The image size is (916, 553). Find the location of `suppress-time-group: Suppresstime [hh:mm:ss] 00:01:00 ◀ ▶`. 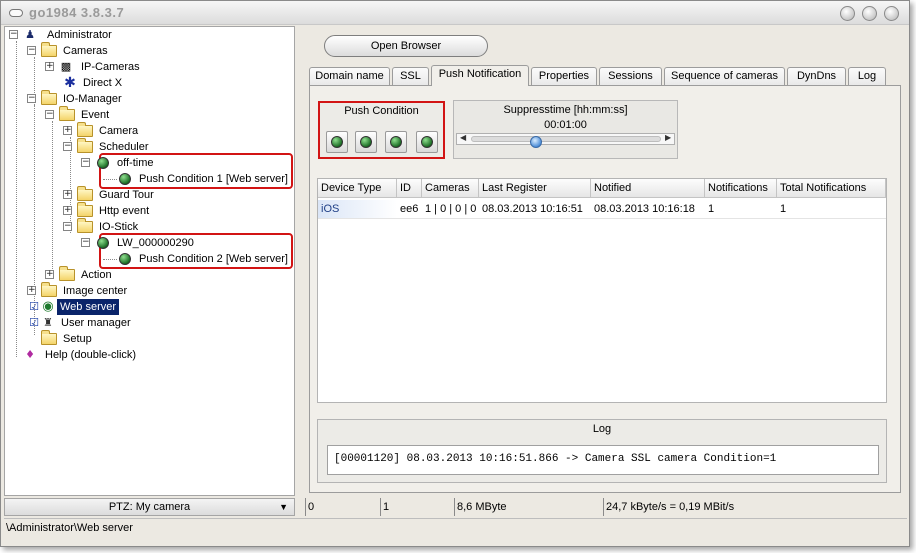

suppress-time-group: Suppresstime [hh:mm:ss] 00:01:00 ◀ ▶ is located at coordinates (565, 129).